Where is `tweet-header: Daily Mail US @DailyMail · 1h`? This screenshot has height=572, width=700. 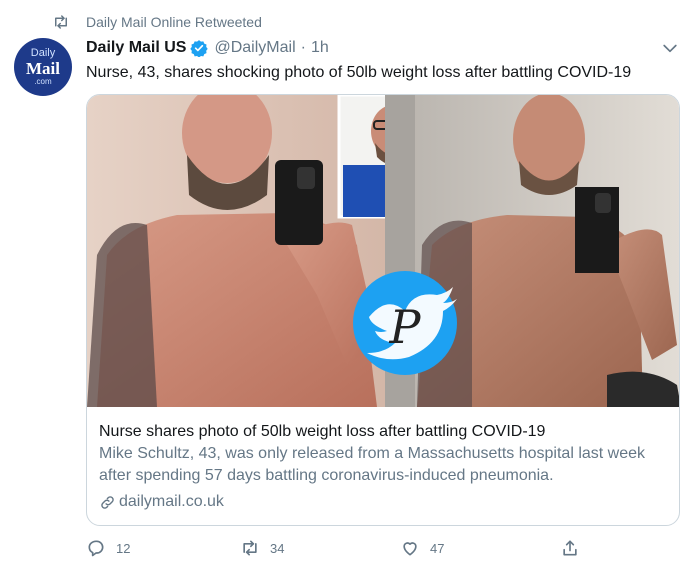 tweet-header: Daily Mail US @DailyMail · 1h is located at coordinates (207, 48).